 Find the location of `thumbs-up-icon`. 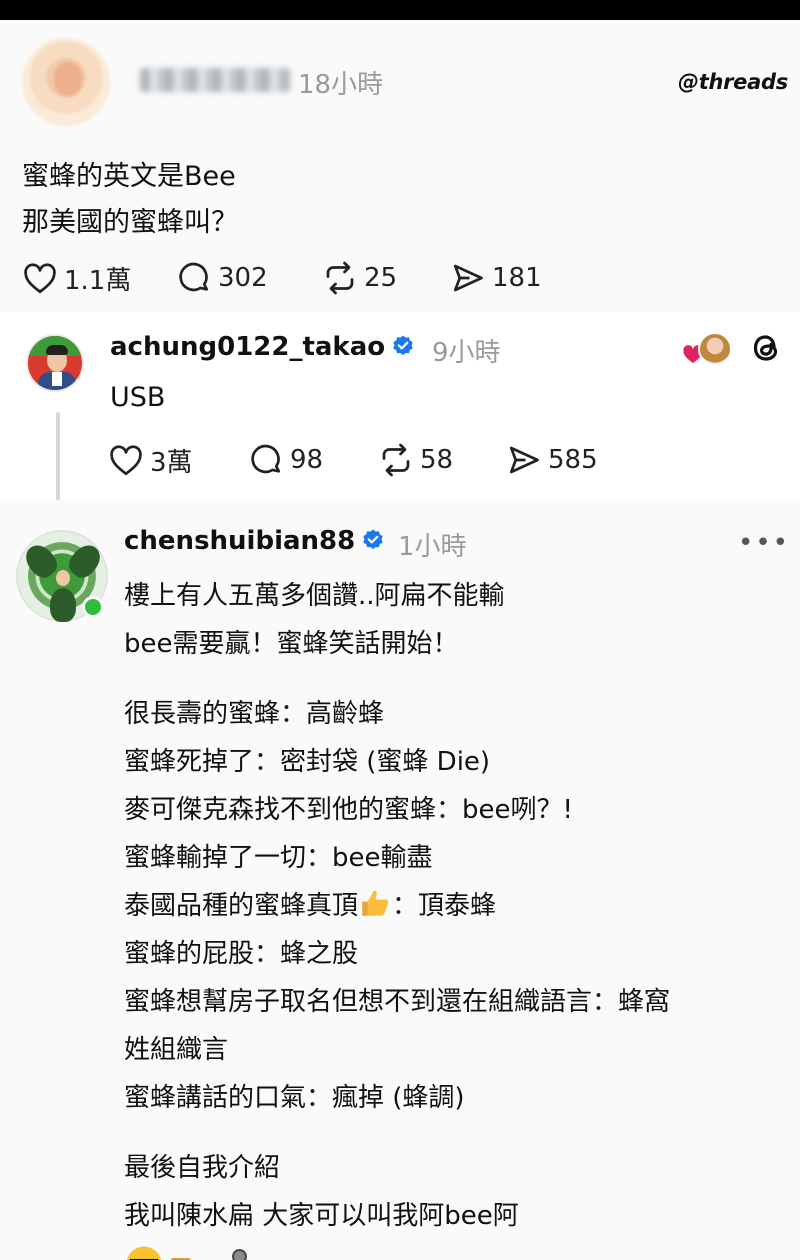

thumbs-up-icon is located at coordinates (375, 903).